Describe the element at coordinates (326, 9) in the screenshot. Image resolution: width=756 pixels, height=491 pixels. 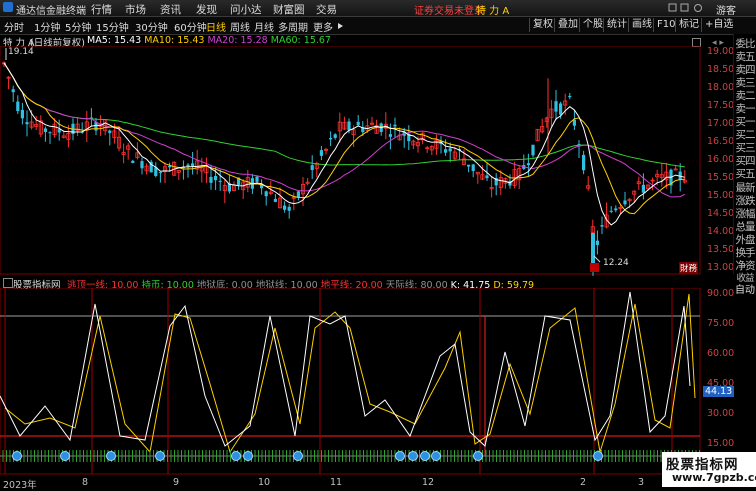
I see `menu-jiaoyi: 交易` at that location.